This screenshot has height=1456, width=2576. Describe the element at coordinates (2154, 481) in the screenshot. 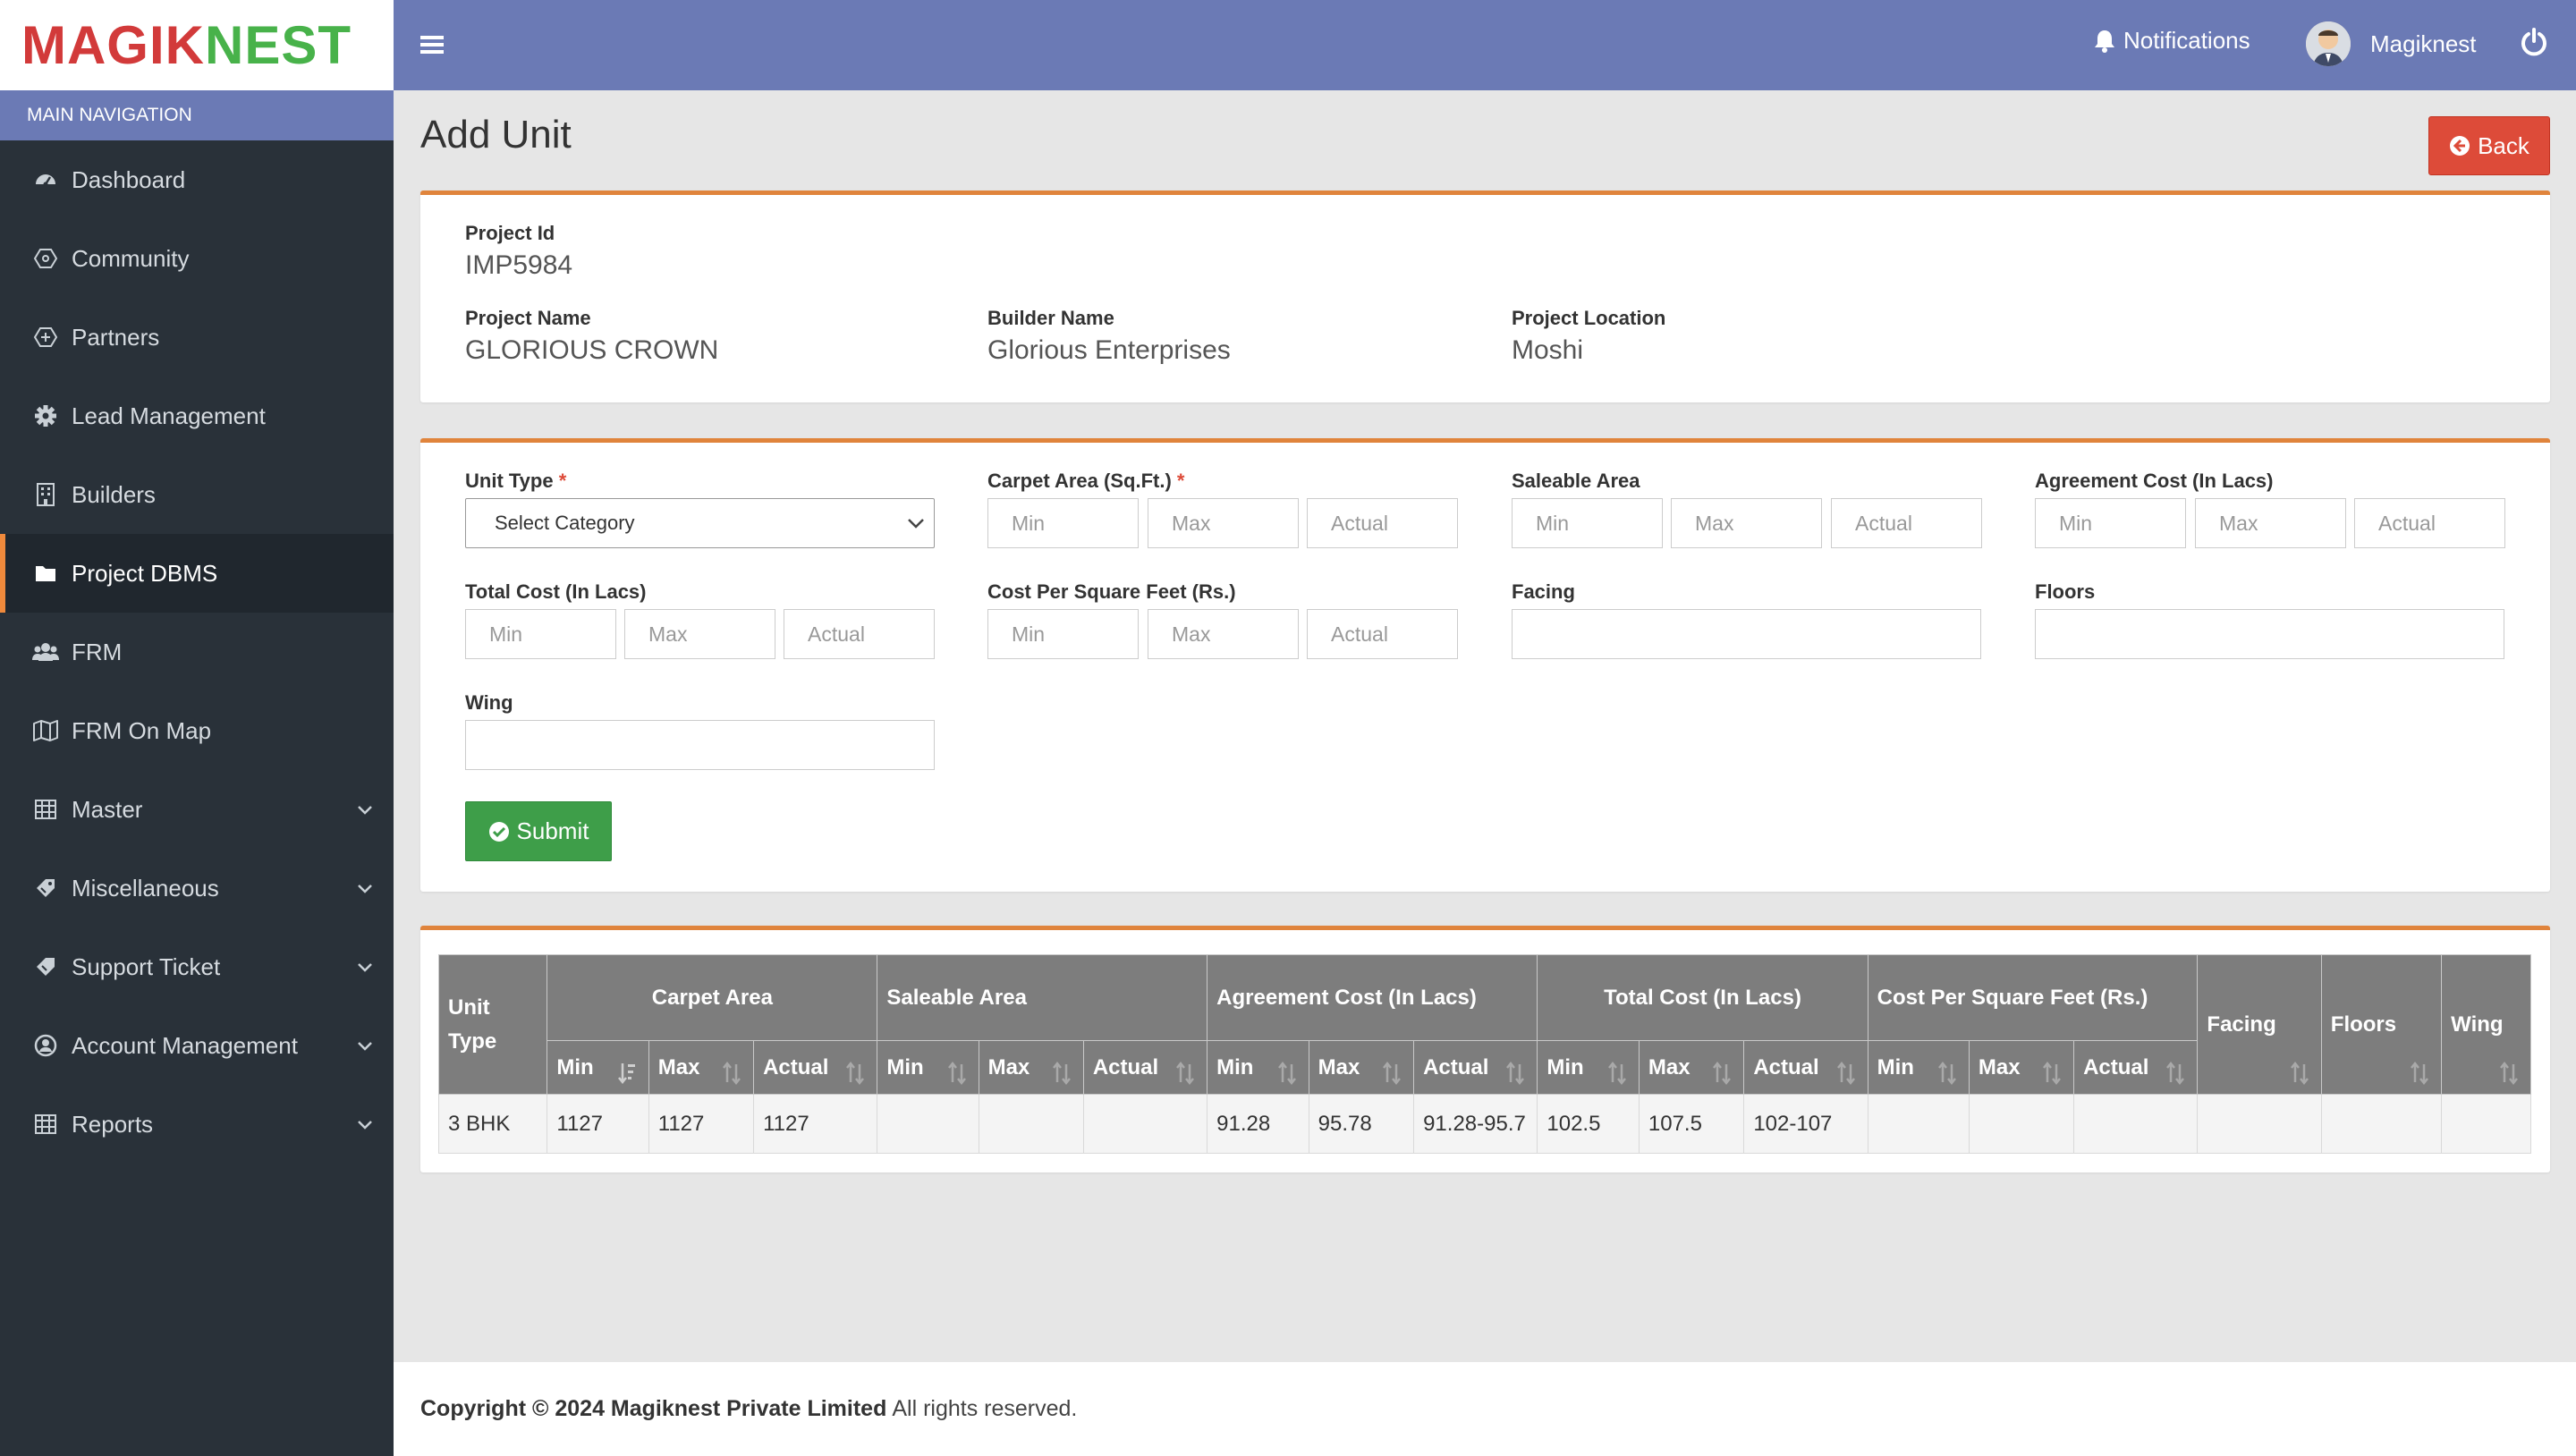

I see `agreement-cost-label: Agreement Cost (In Lacs)` at that location.